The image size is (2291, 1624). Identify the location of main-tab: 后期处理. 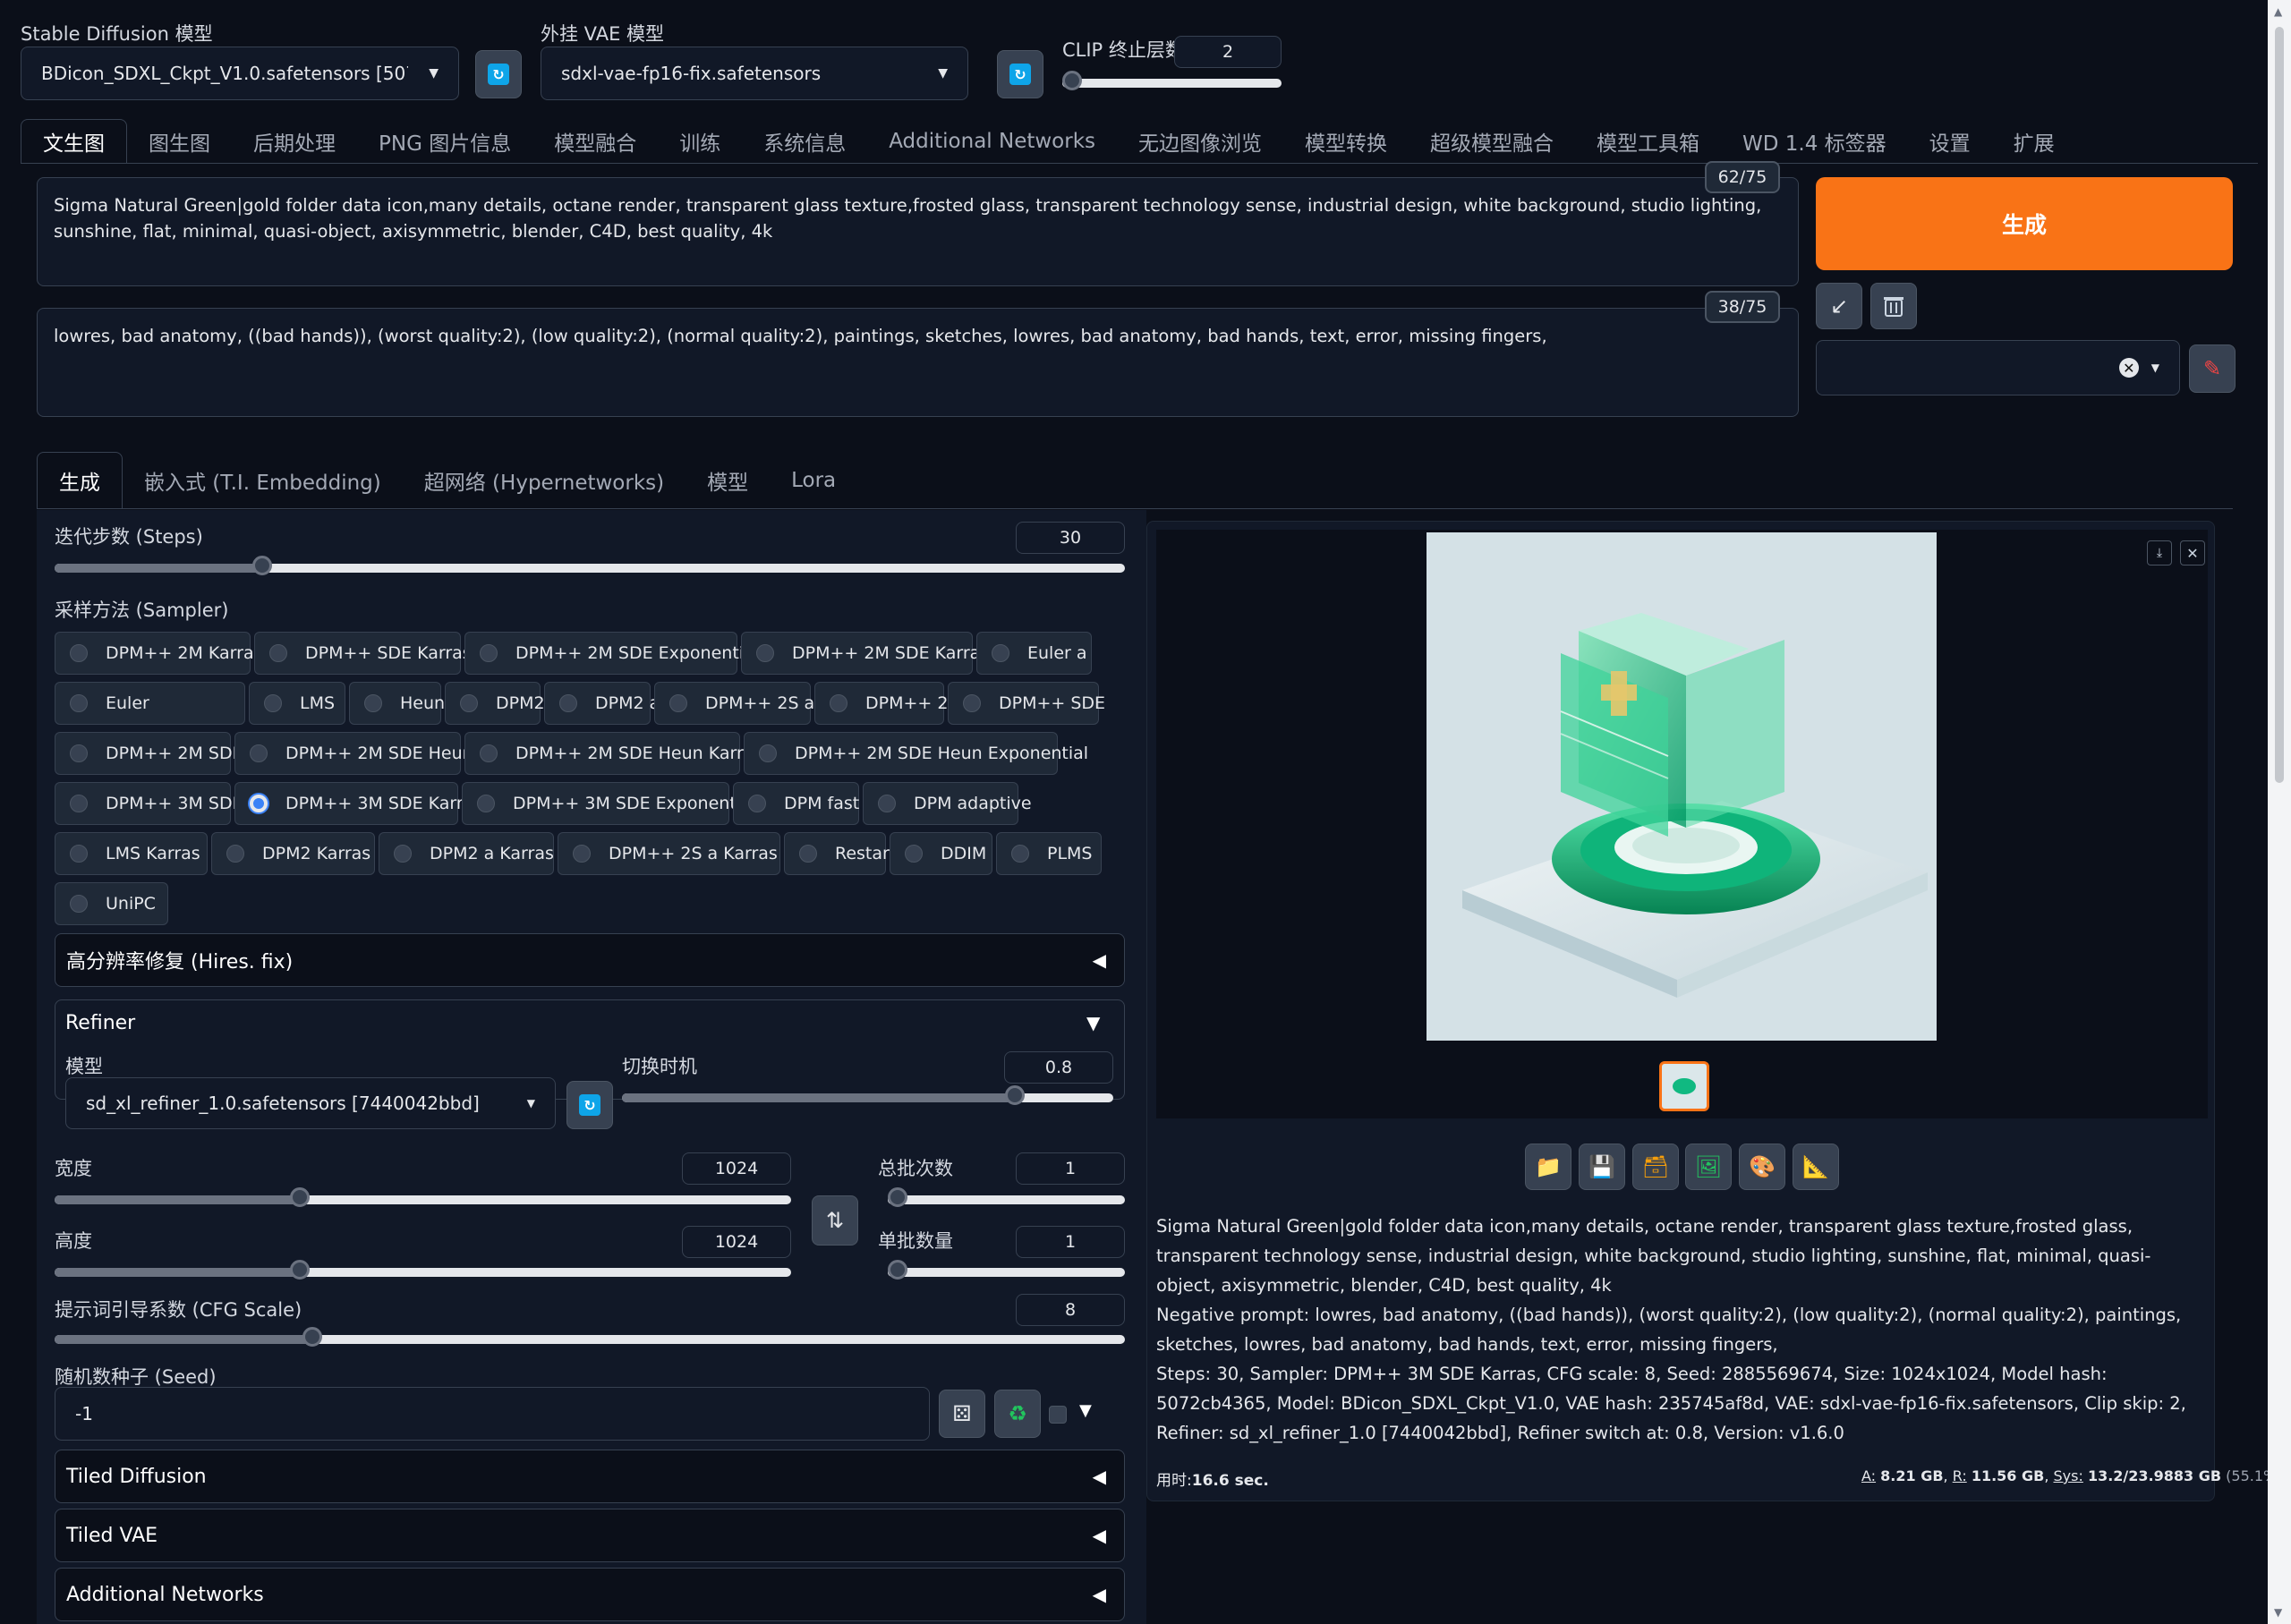
(294, 141).